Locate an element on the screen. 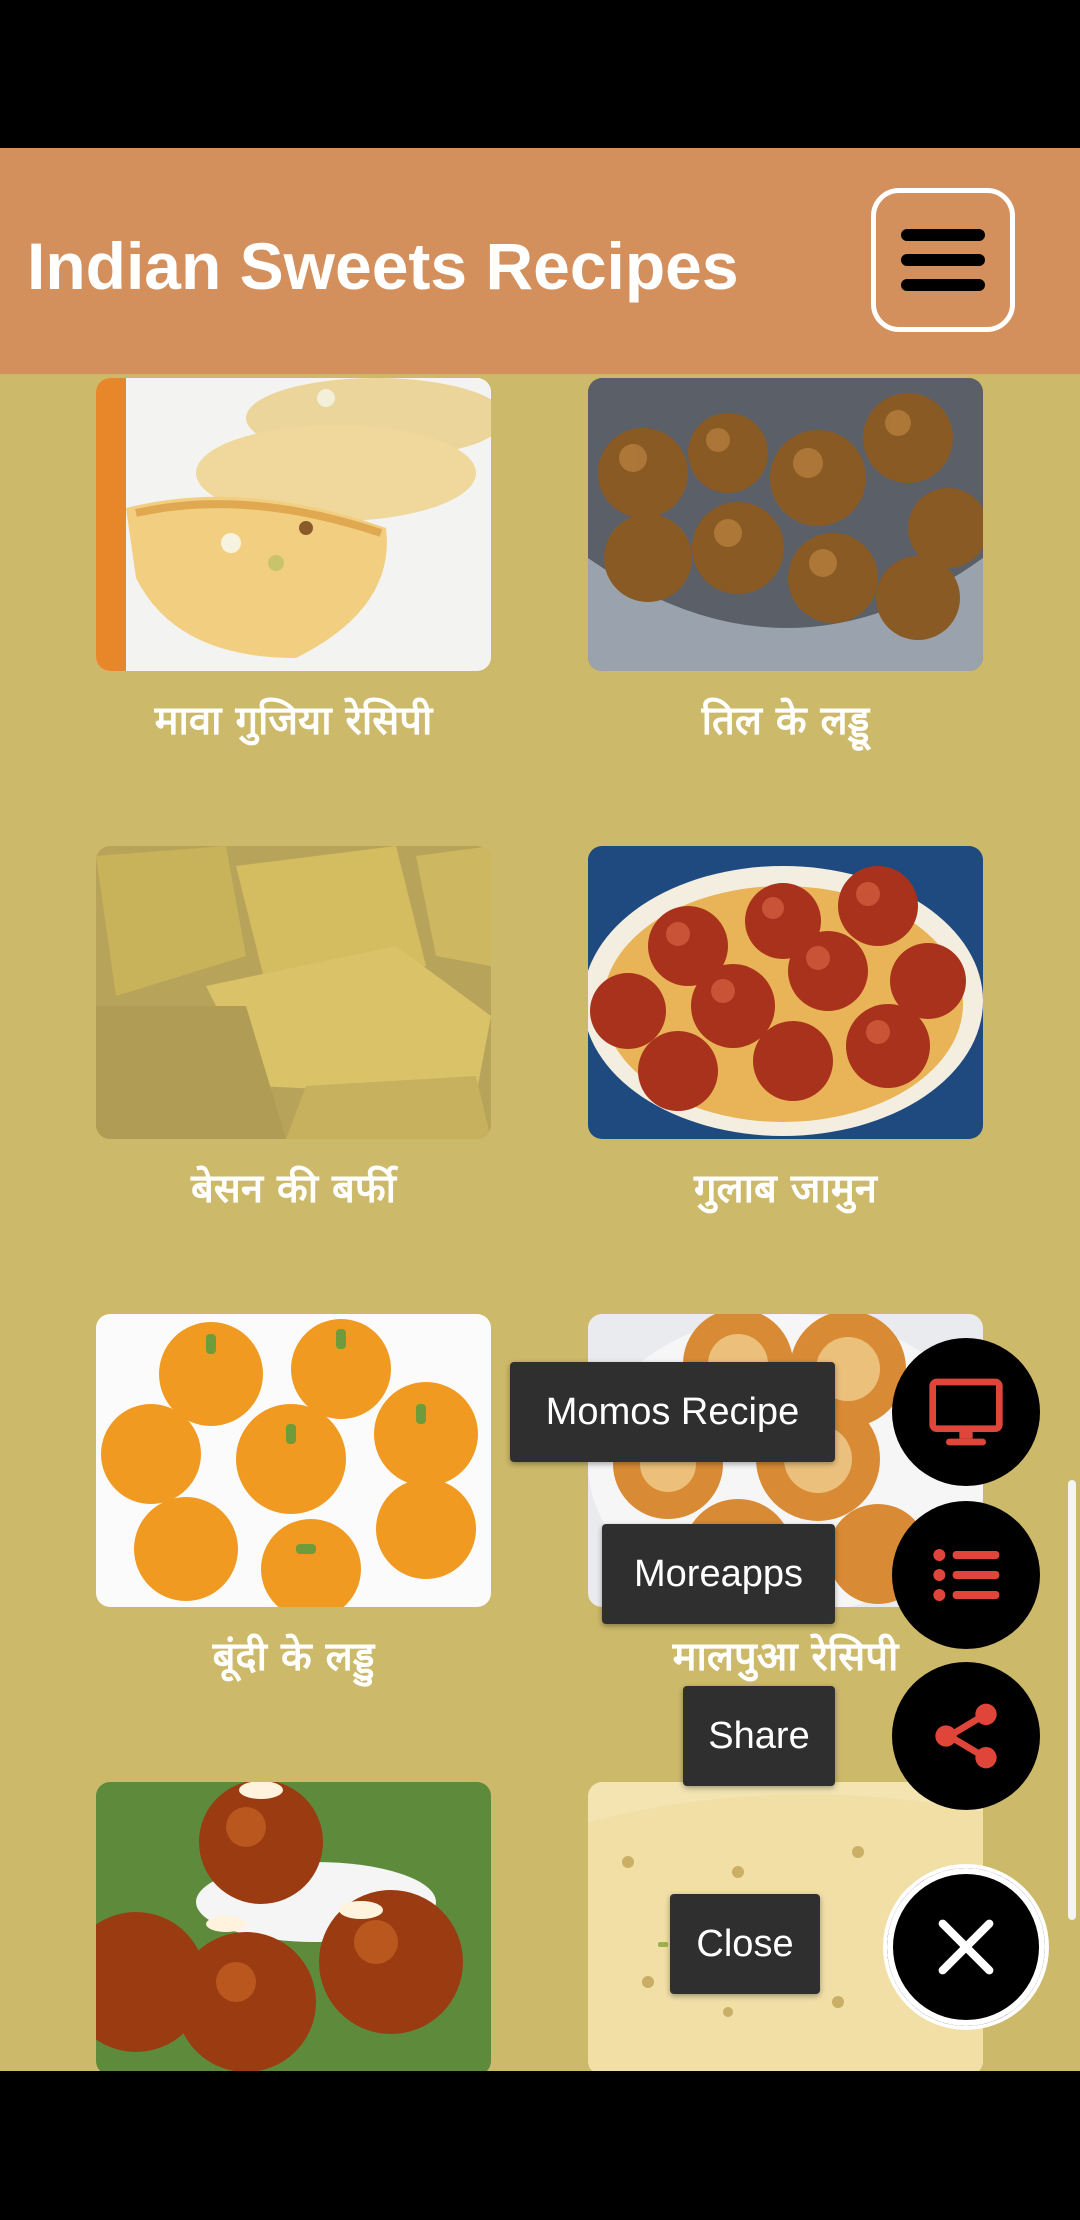  recipe-card-mawa-gujiya: मावा गुजिया रेसिपी is located at coordinates (293, 562).